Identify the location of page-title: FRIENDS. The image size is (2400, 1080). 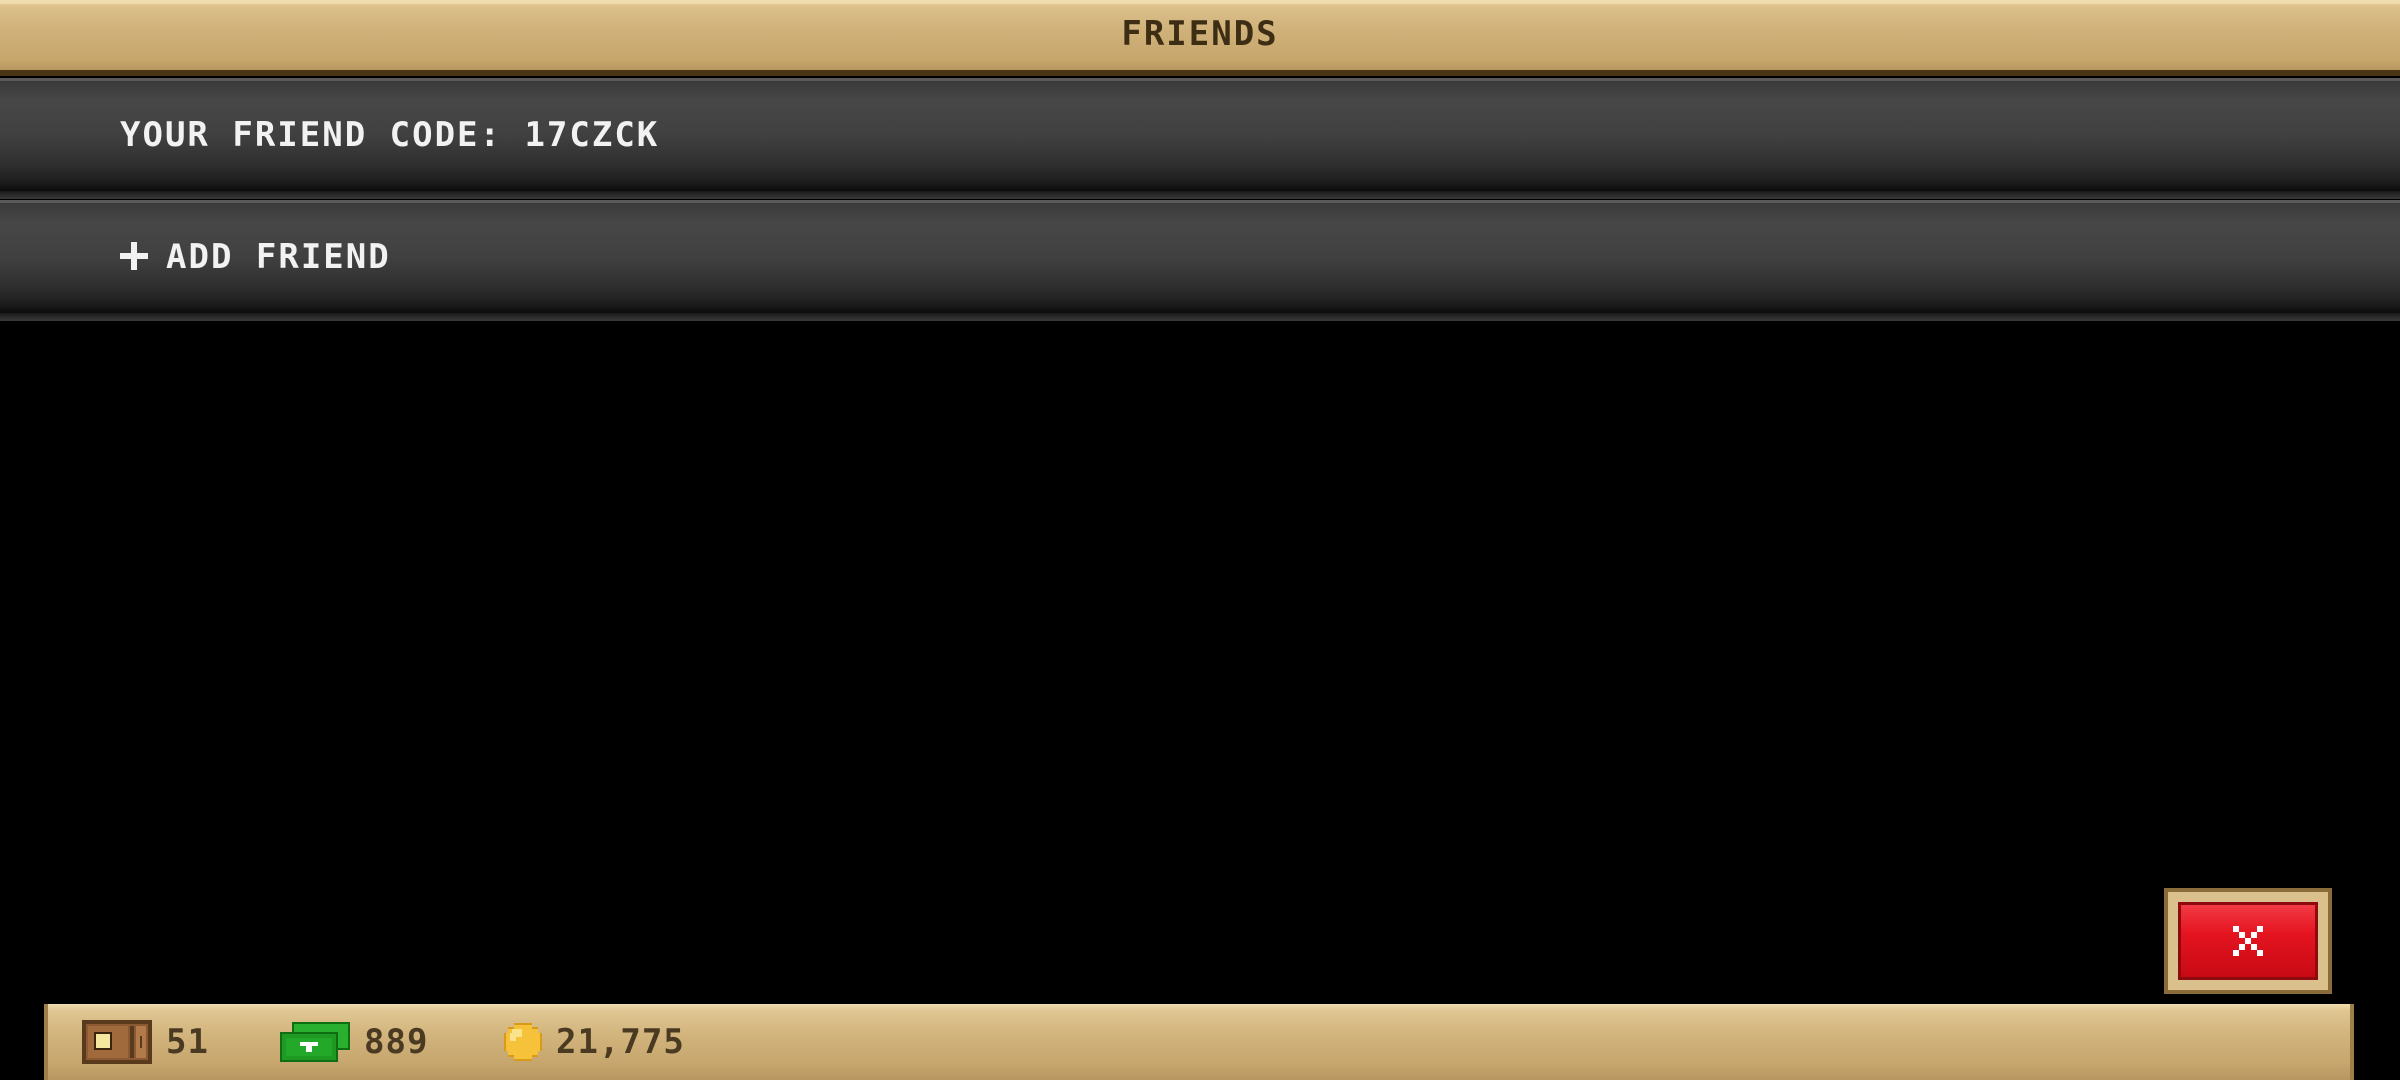
(1200, 34).